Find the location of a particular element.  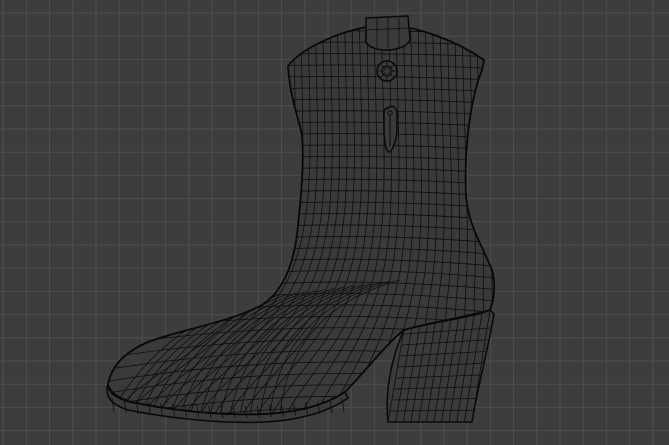

mesh-loop is located at coordinates (489, 220).